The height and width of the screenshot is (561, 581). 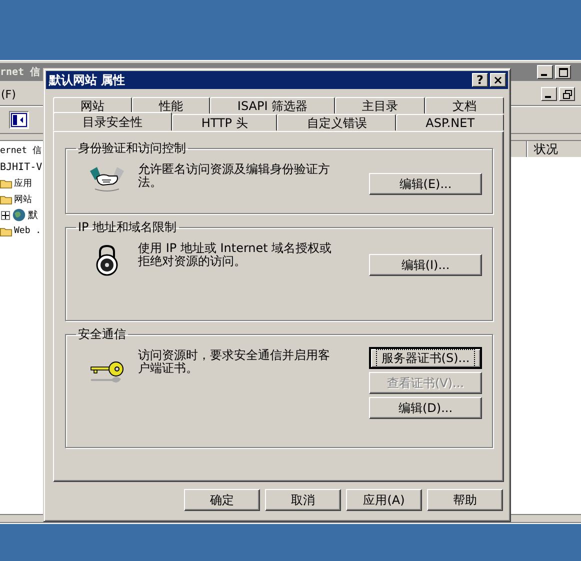 What do you see at coordinates (498, 80) in the screenshot?
I see `close-button: ×` at bounding box center [498, 80].